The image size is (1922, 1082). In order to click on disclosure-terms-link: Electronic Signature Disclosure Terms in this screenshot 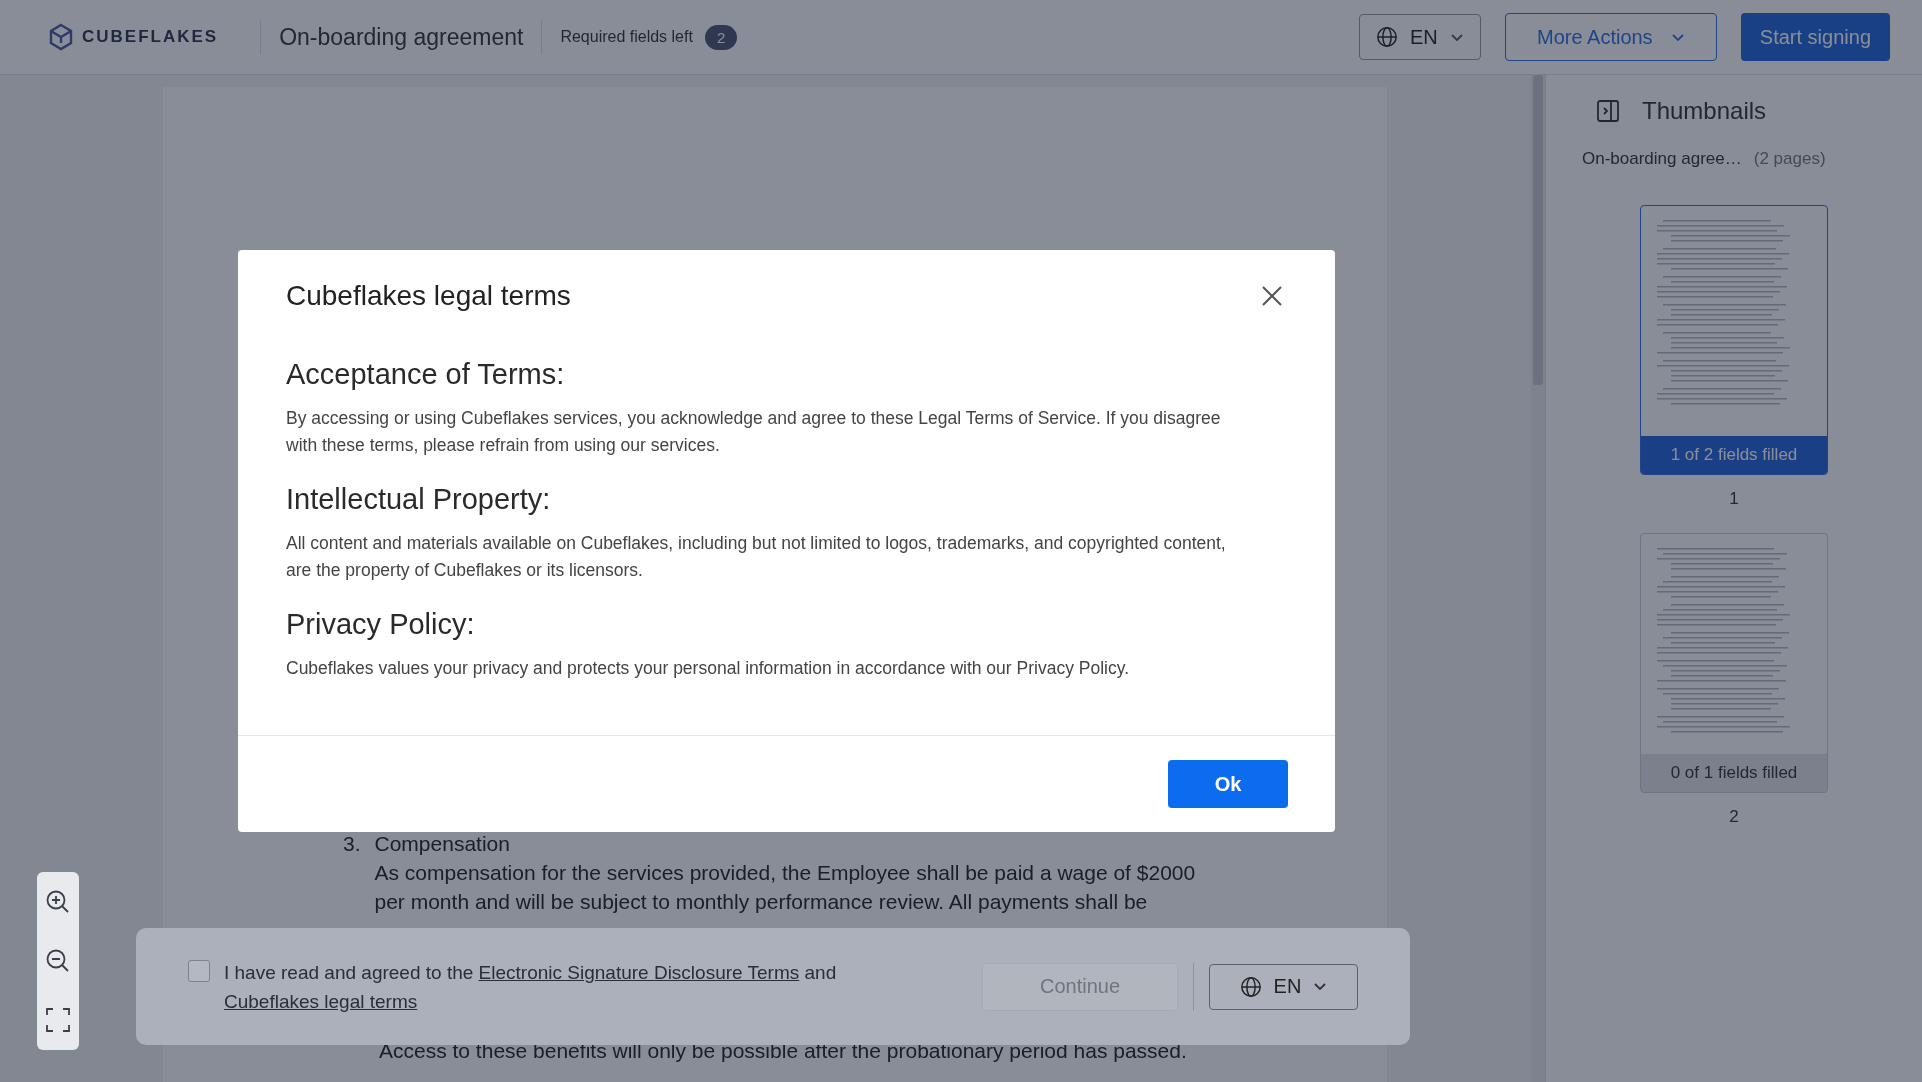, I will do `click(639, 972)`.